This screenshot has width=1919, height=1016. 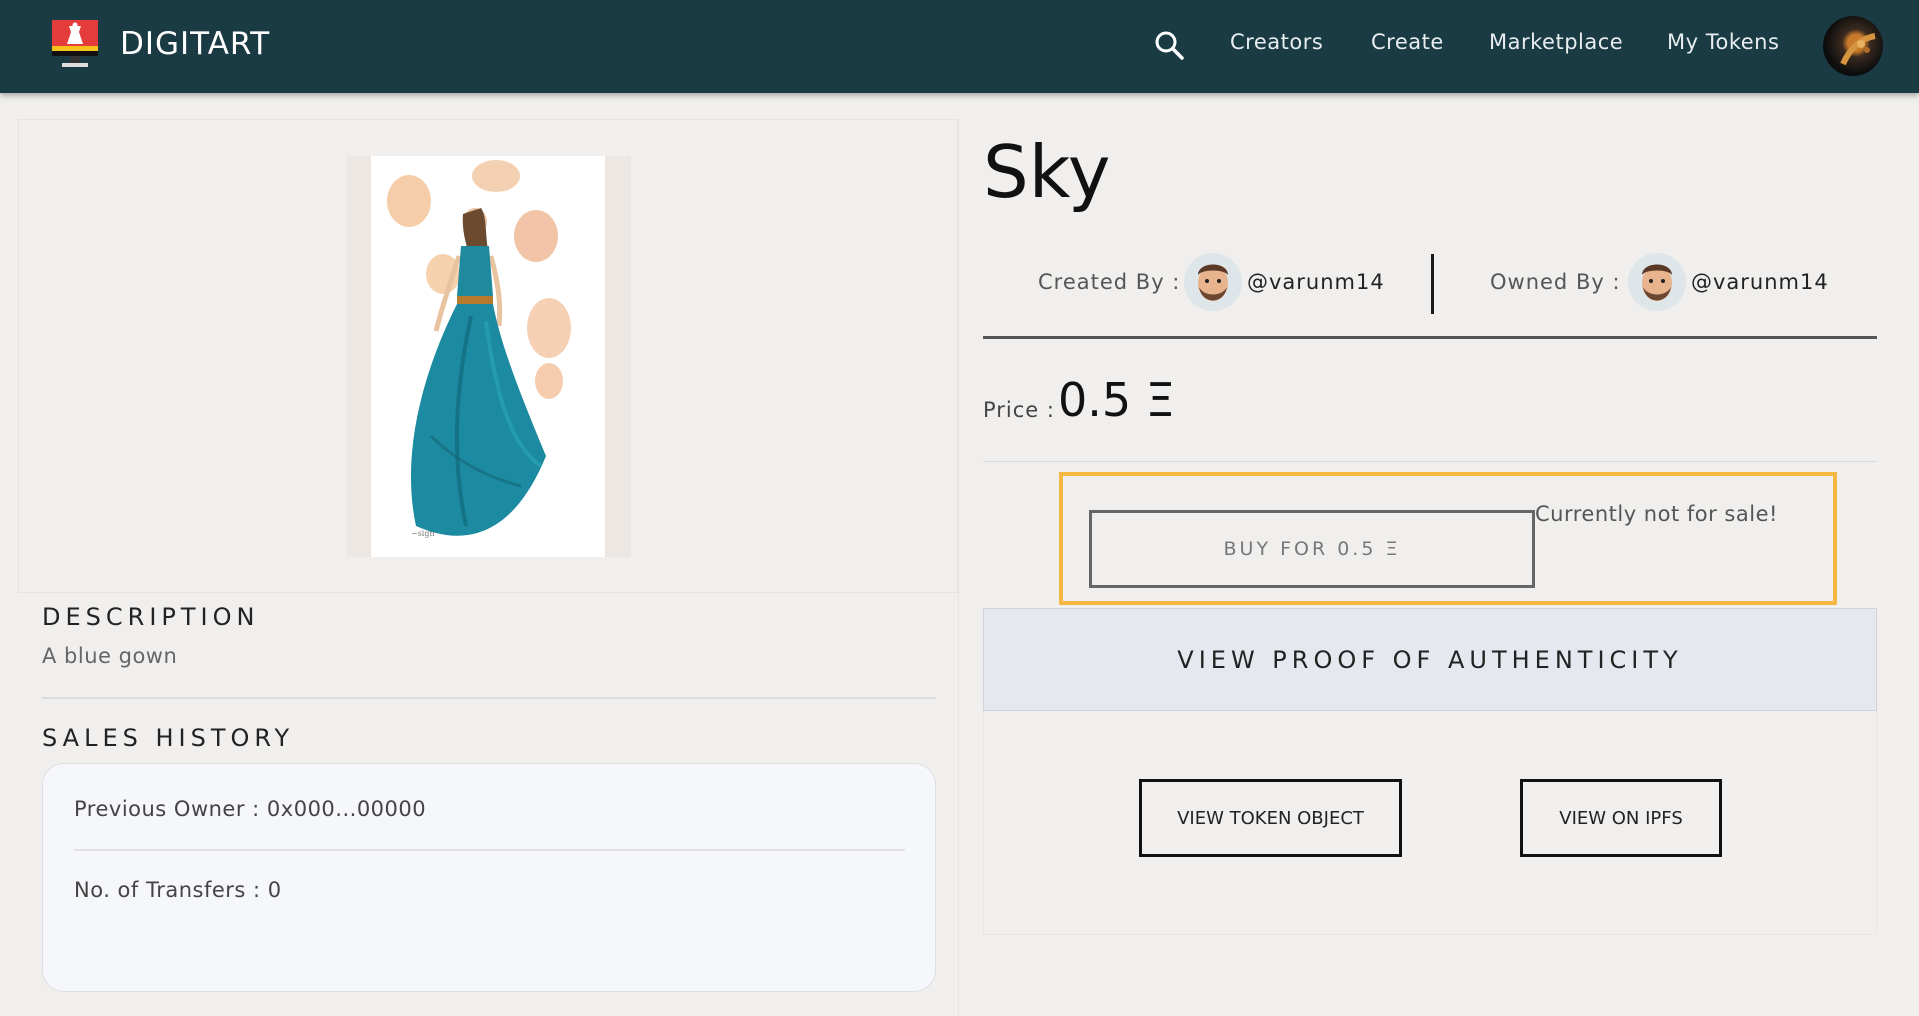 What do you see at coordinates (1657, 282) in the screenshot?
I see `owner-avatar-icon` at bounding box center [1657, 282].